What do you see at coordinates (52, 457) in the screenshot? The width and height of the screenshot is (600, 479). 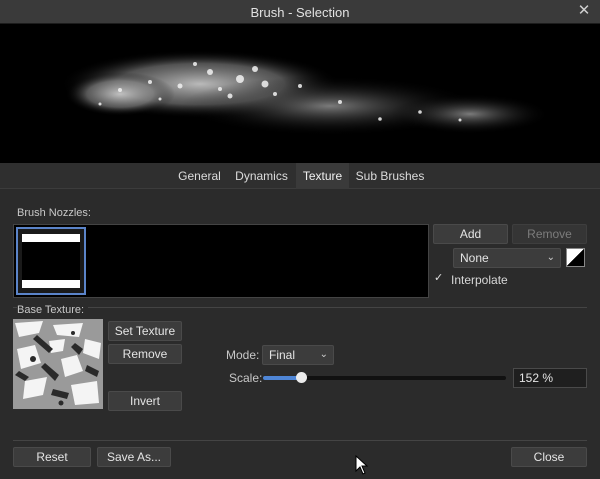 I see `reset-button: Reset` at bounding box center [52, 457].